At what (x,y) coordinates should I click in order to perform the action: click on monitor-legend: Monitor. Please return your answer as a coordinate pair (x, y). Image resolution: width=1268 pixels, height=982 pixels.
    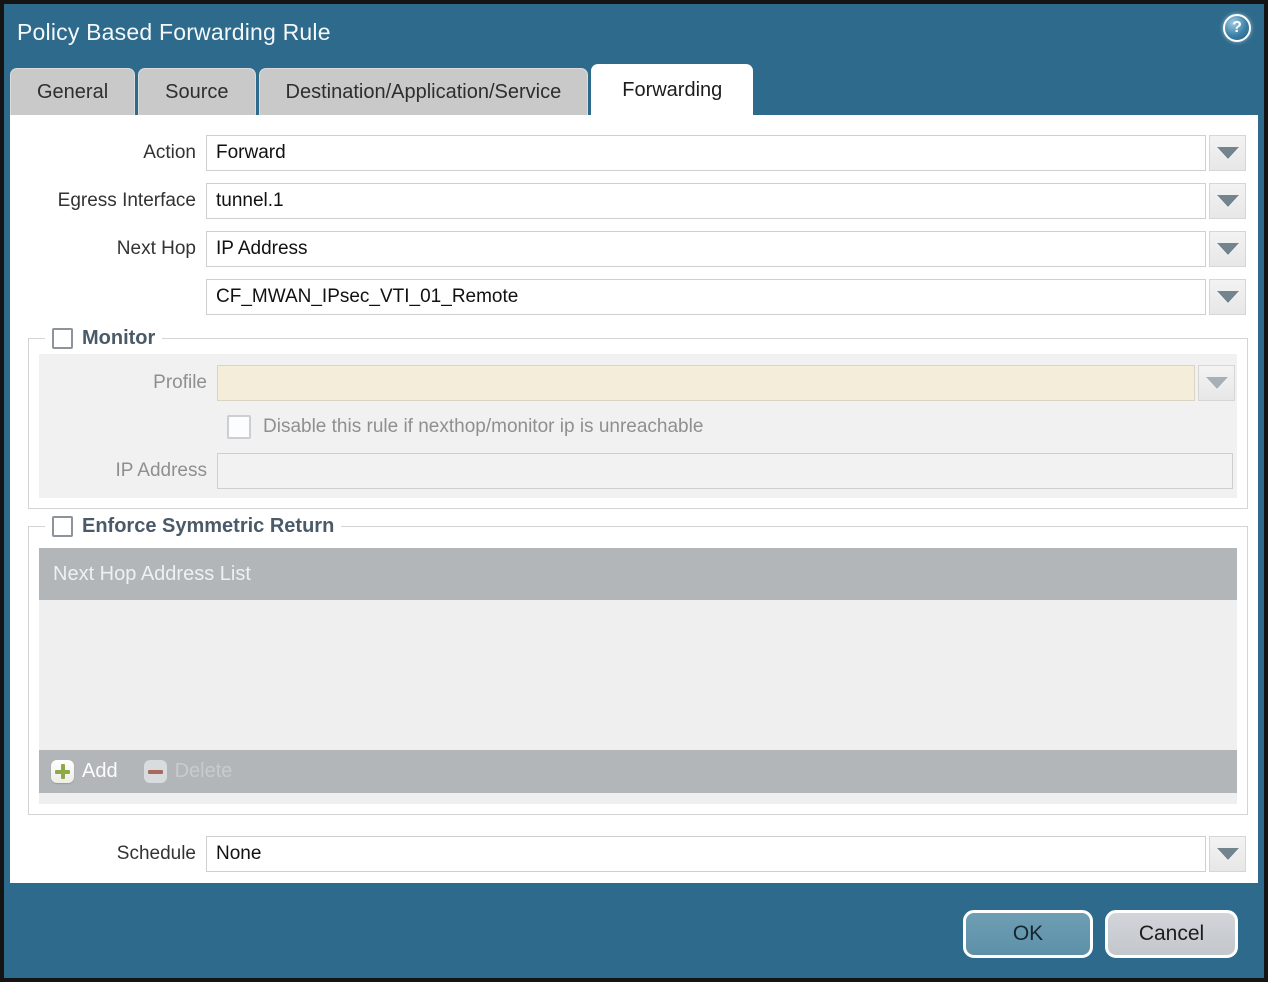
    Looking at the image, I should click on (103, 338).